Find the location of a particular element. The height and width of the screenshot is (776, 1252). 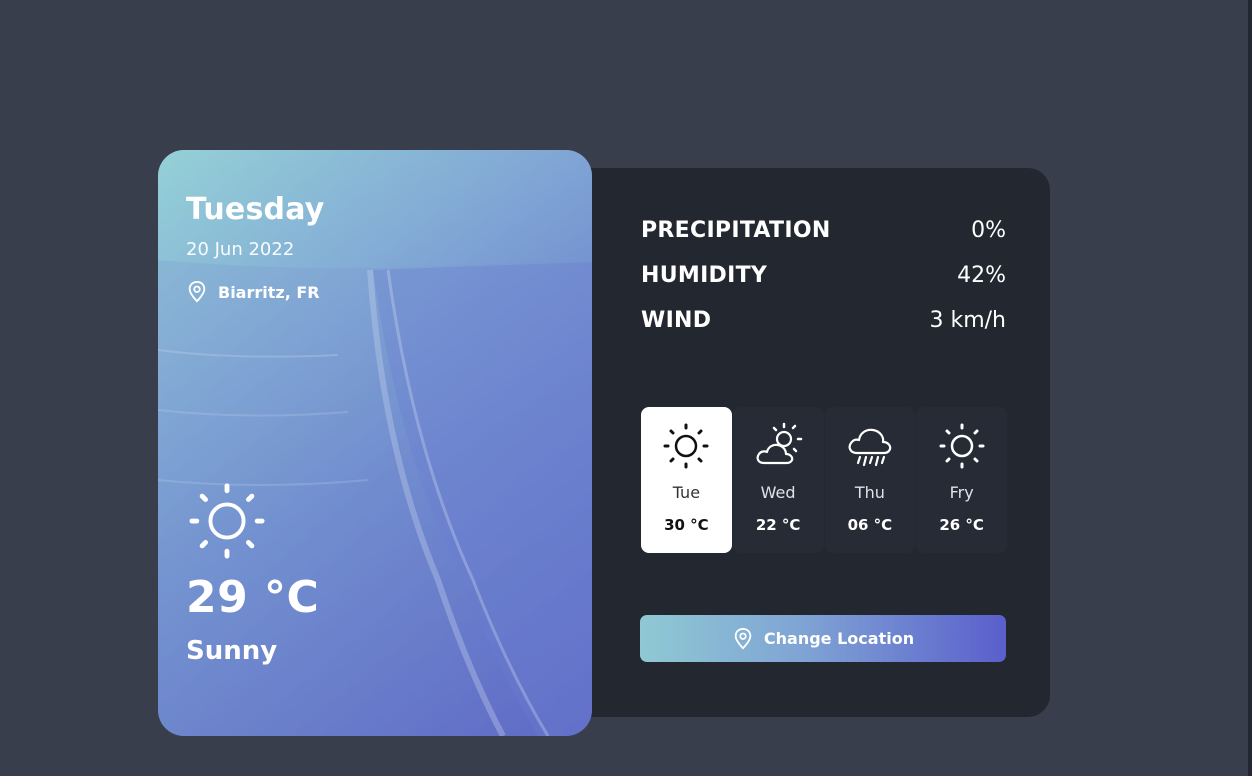

forecast-day-name: Fry is located at coordinates (961, 492).